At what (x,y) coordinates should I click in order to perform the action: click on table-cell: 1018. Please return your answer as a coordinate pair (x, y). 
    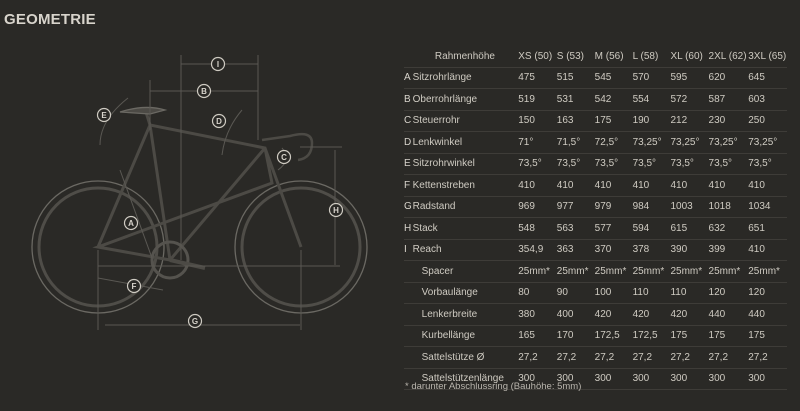
    Looking at the image, I should click on (727, 207).